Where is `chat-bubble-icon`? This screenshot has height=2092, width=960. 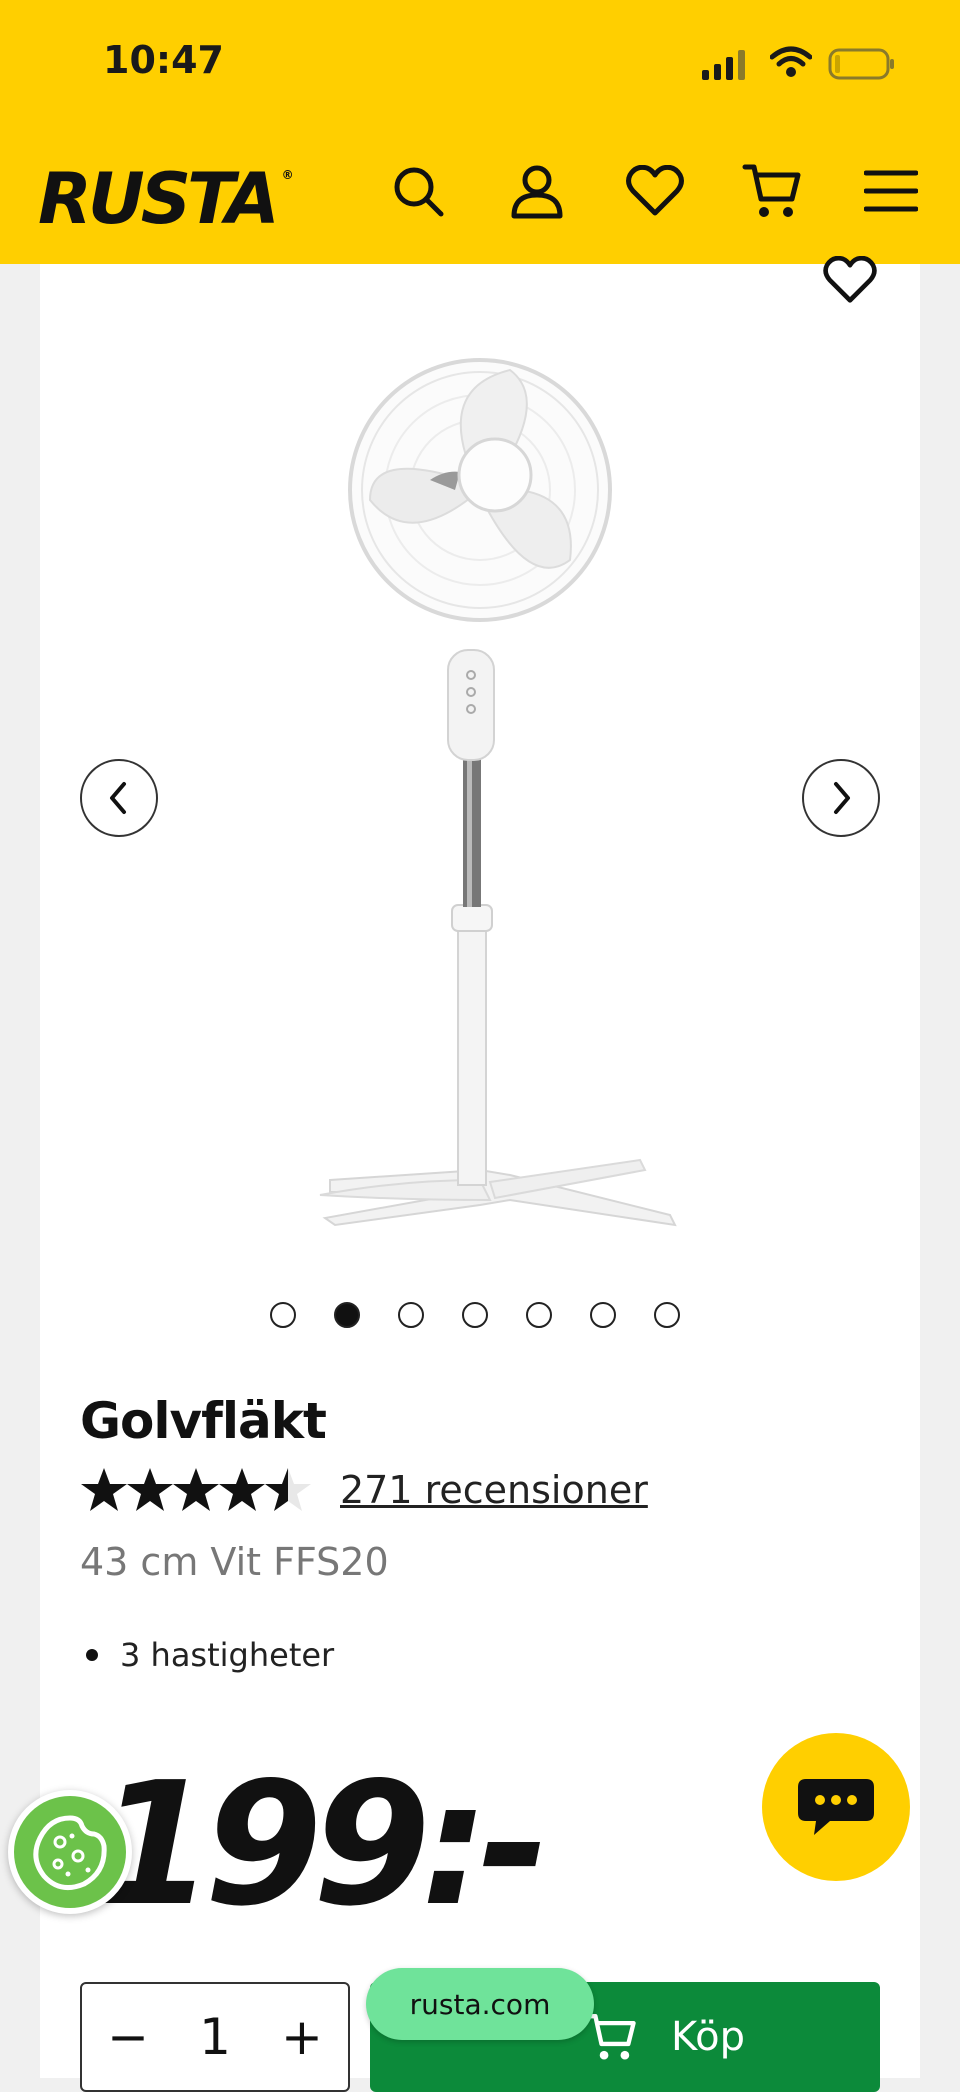
chat-bubble-icon is located at coordinates (836, 1807).